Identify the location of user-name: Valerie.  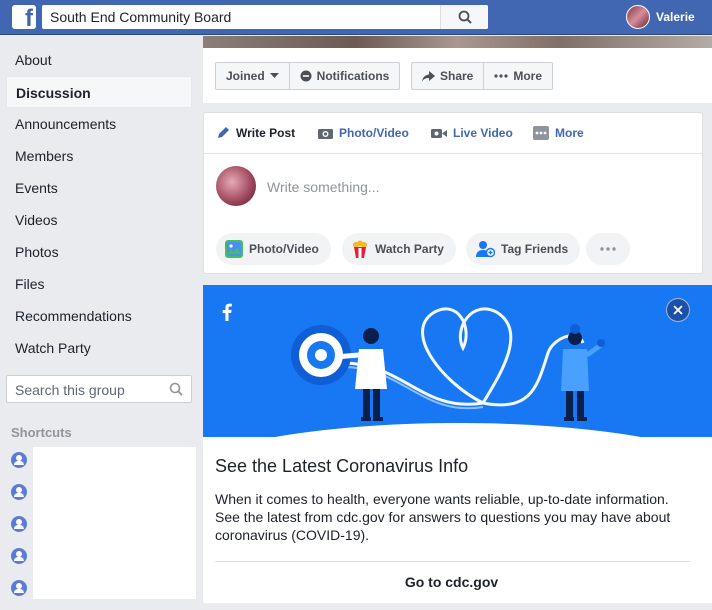
(675, 17).